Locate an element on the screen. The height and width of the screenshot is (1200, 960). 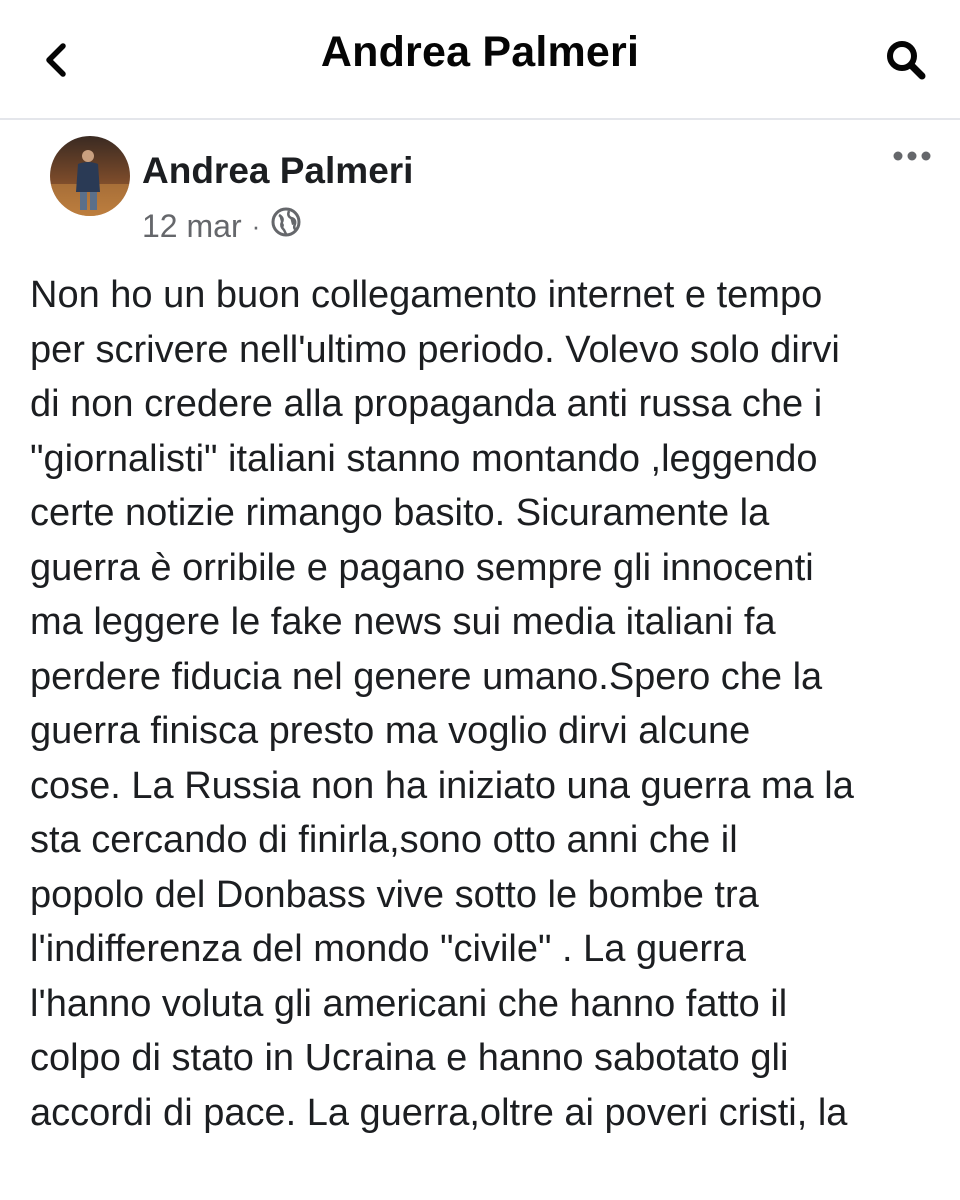
more-options-button is located at coordinates (912, 158).